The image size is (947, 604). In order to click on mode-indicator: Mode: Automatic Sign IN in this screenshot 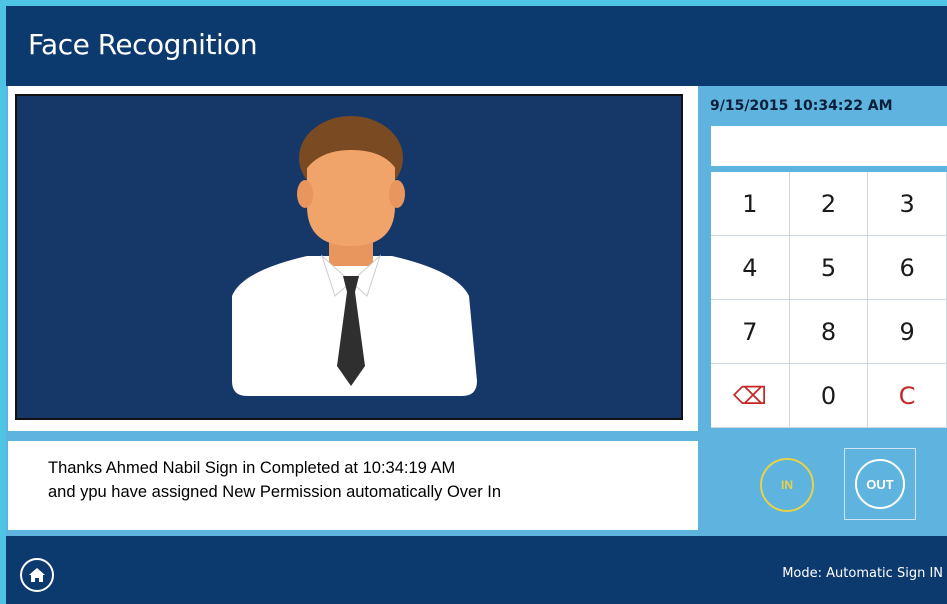, I will do `click(862, 573)`.